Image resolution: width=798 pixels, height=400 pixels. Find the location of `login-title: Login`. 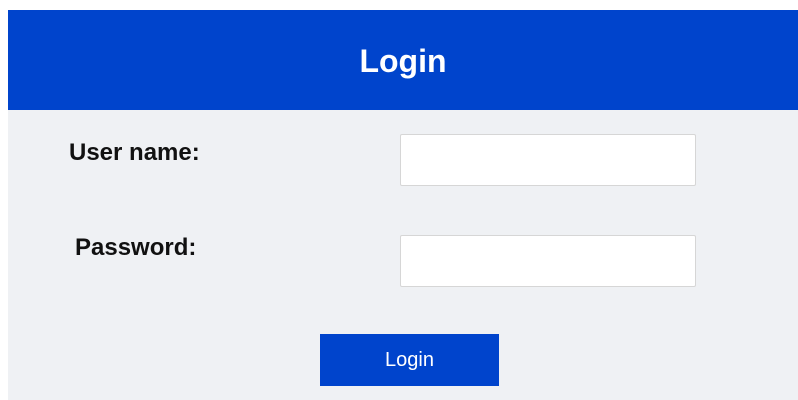

login-title: Login is located at coordinates (403, 60).